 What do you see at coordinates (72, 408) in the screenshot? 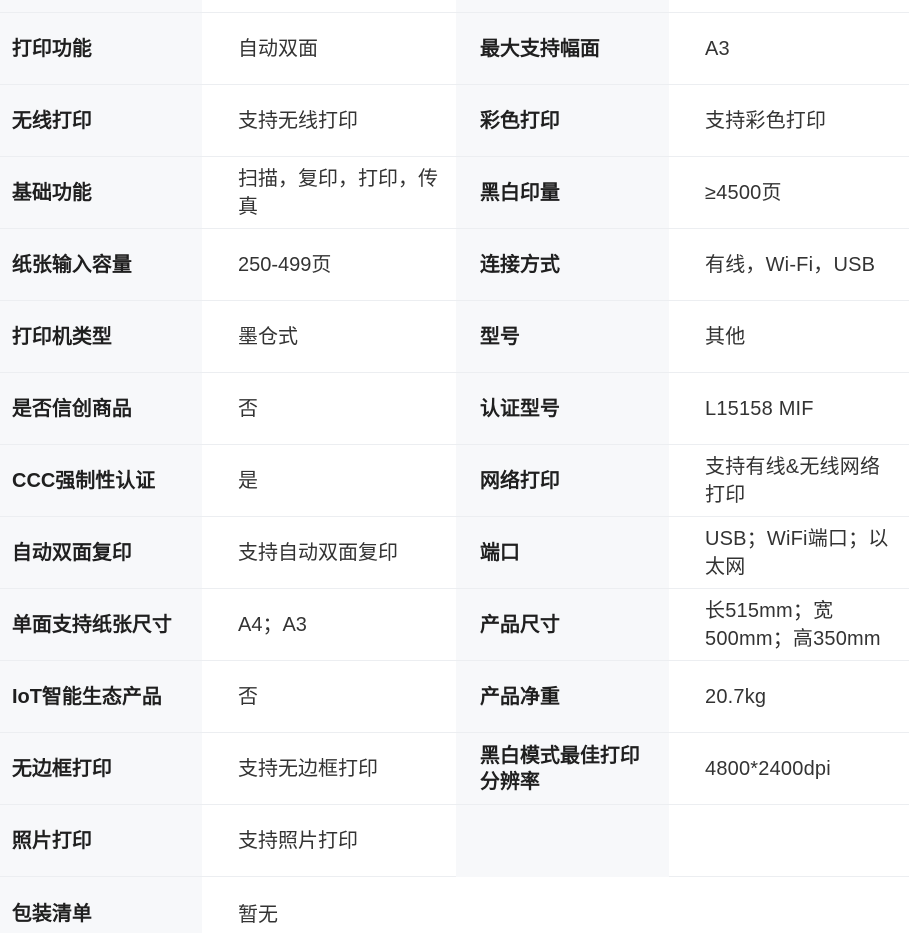
I see `spec-label-text: 是否信创商品` at bounding box center [72, 408].